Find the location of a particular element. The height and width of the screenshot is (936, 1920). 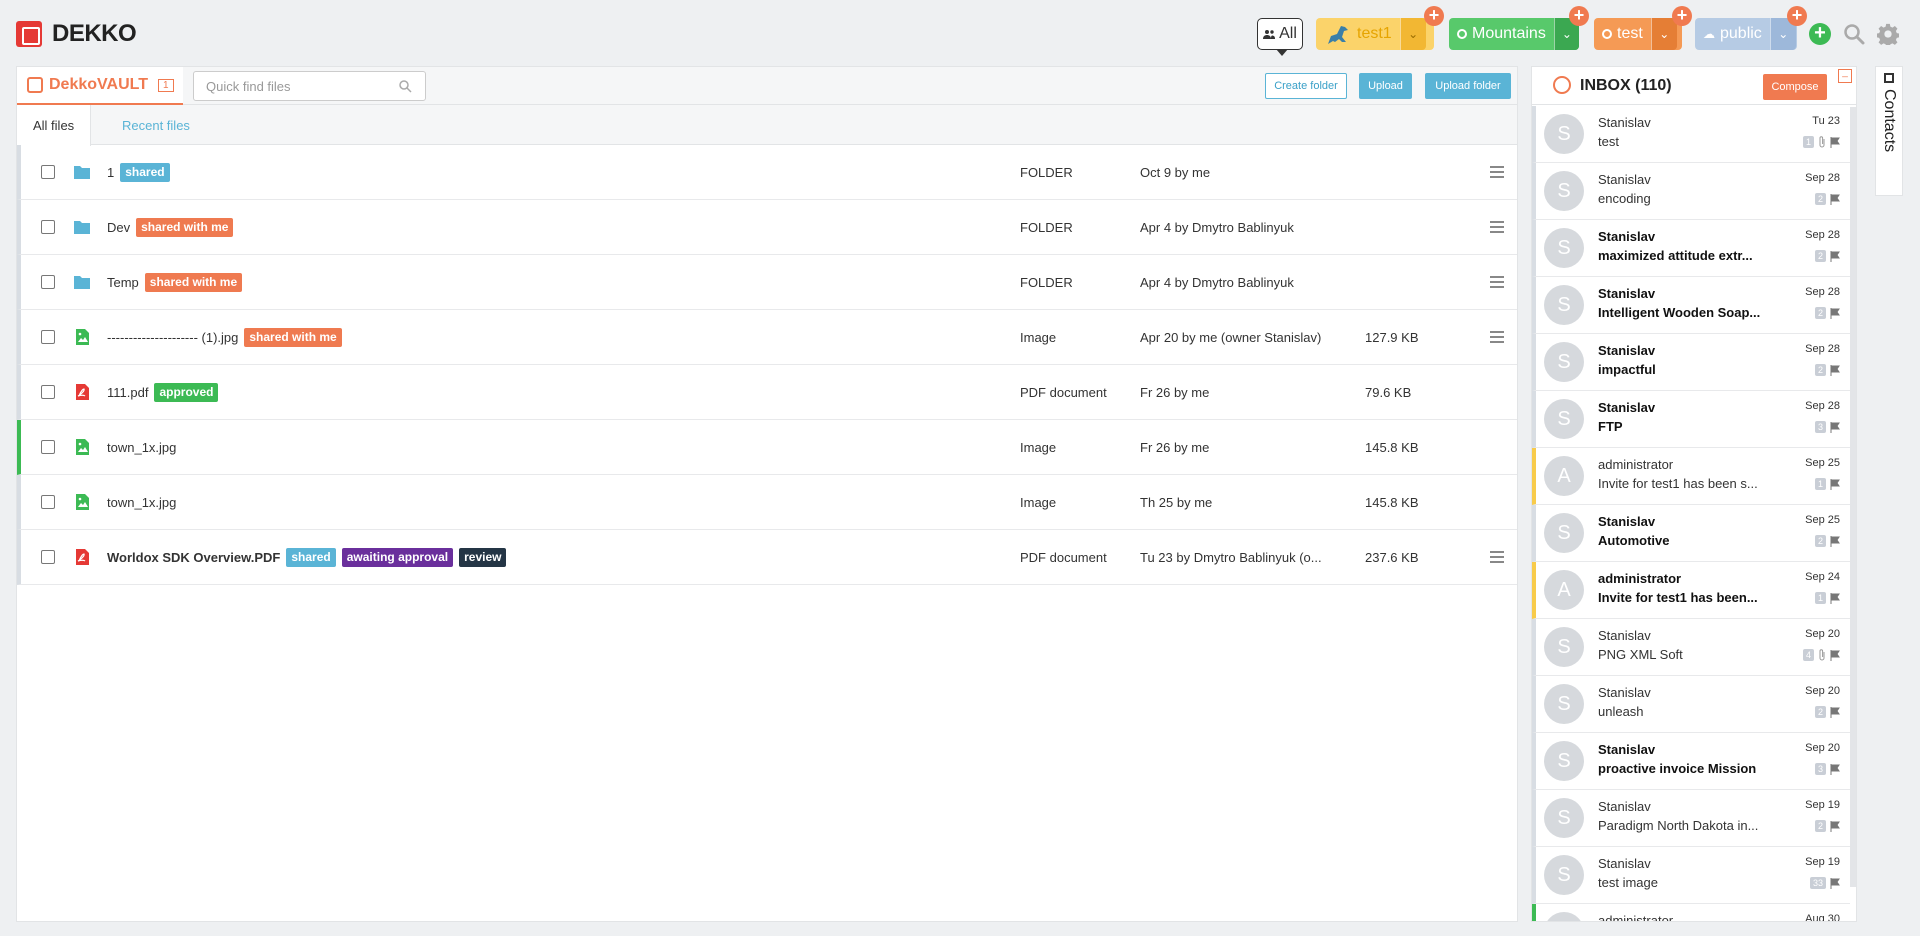

workspace-test1: test1 ⌄ + is located at coordinates (1380, 28).